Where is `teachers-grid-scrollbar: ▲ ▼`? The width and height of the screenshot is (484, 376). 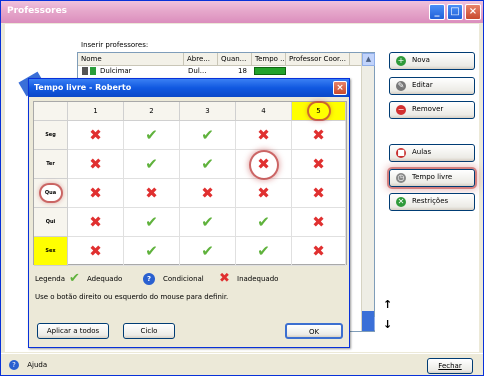 teachers-grid-scrollbar: ▲ ▼ is located at coordinates (368, 192).